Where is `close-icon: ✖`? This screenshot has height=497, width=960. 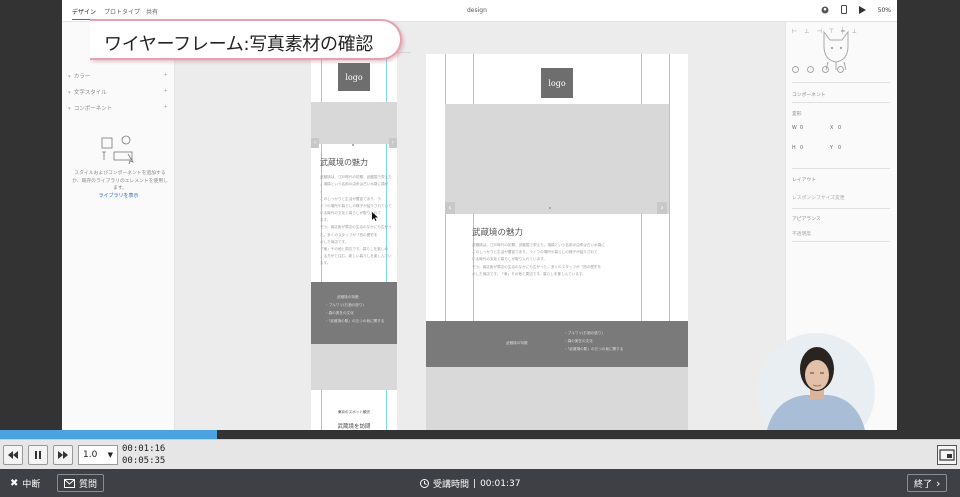 close-icon: ✖ is located at coordinates (14, 483).